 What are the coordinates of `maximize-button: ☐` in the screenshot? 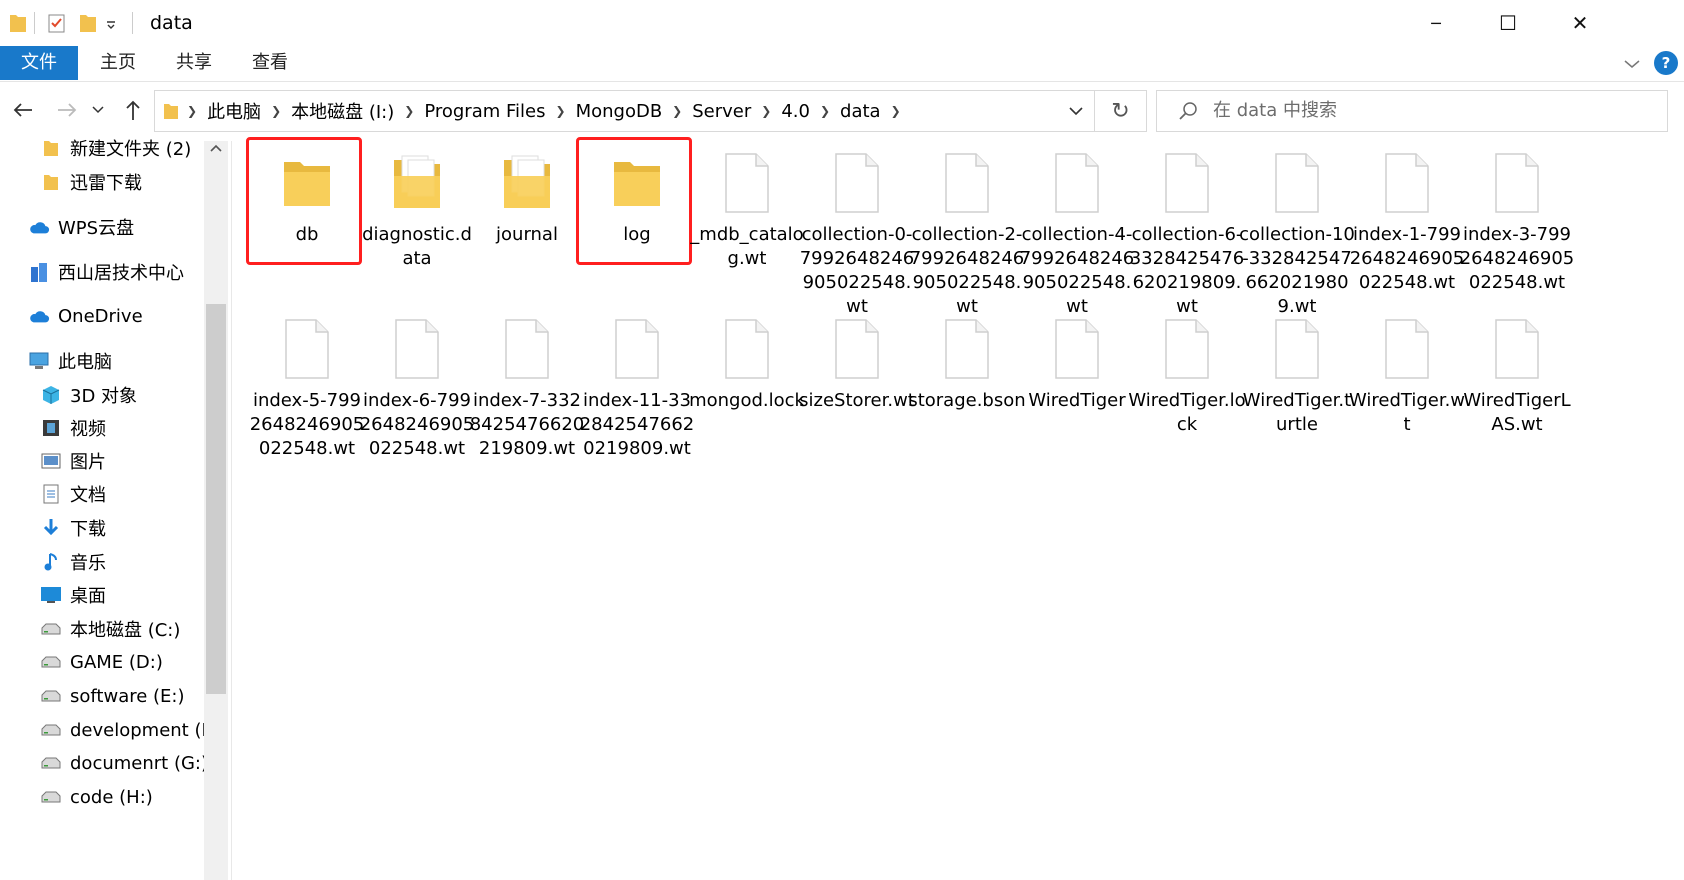 It's located at (1508, 23).